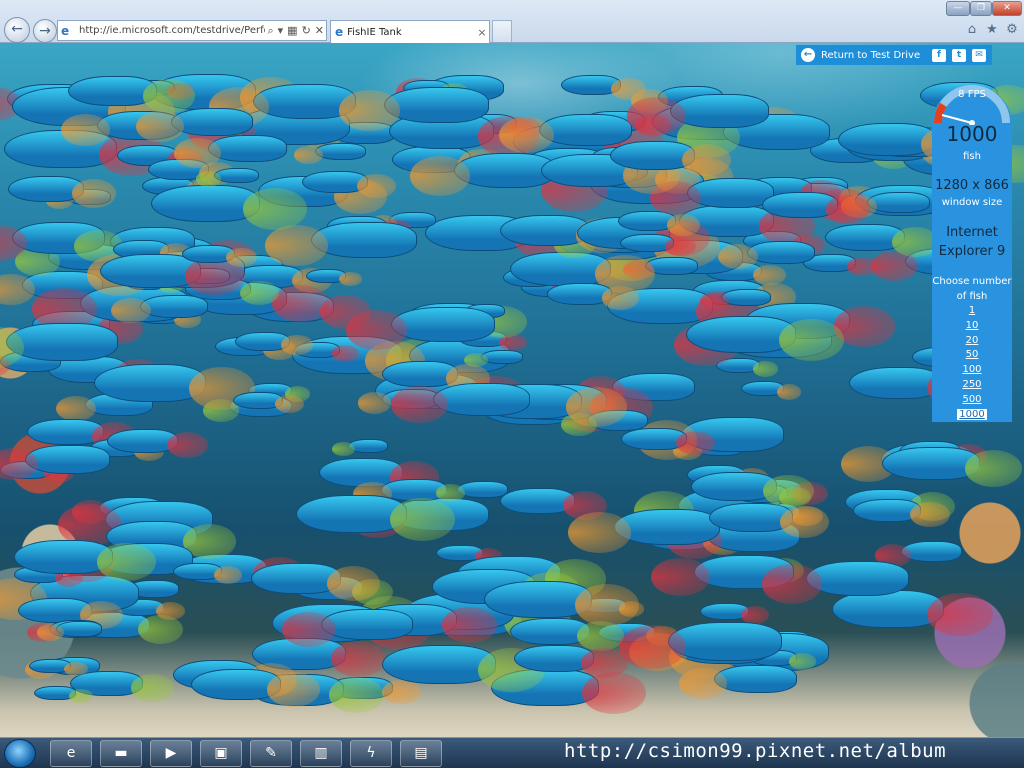 The width and height of the screenshot is (1024, 768). I want to click on fish-count-option: 1000, so click(972, 415).